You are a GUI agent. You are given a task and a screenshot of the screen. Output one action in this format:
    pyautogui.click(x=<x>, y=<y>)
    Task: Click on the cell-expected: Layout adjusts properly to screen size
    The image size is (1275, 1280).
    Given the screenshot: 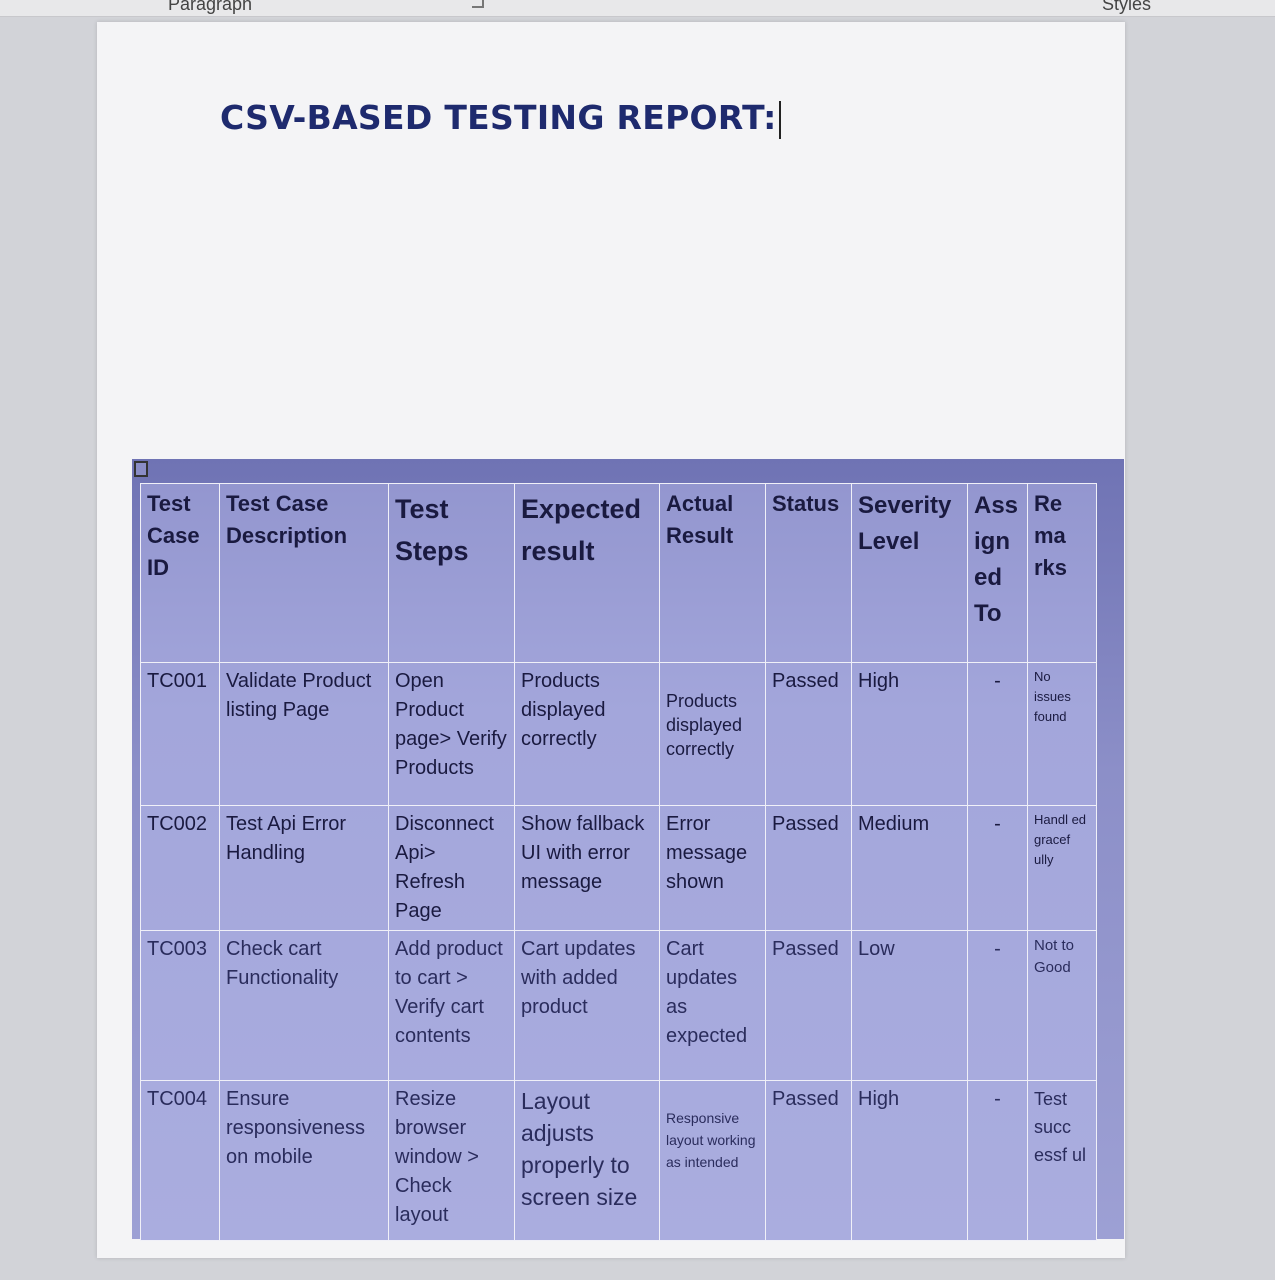 What is the action you would take?
    pyautogui.click(x=587, y=1160)
    